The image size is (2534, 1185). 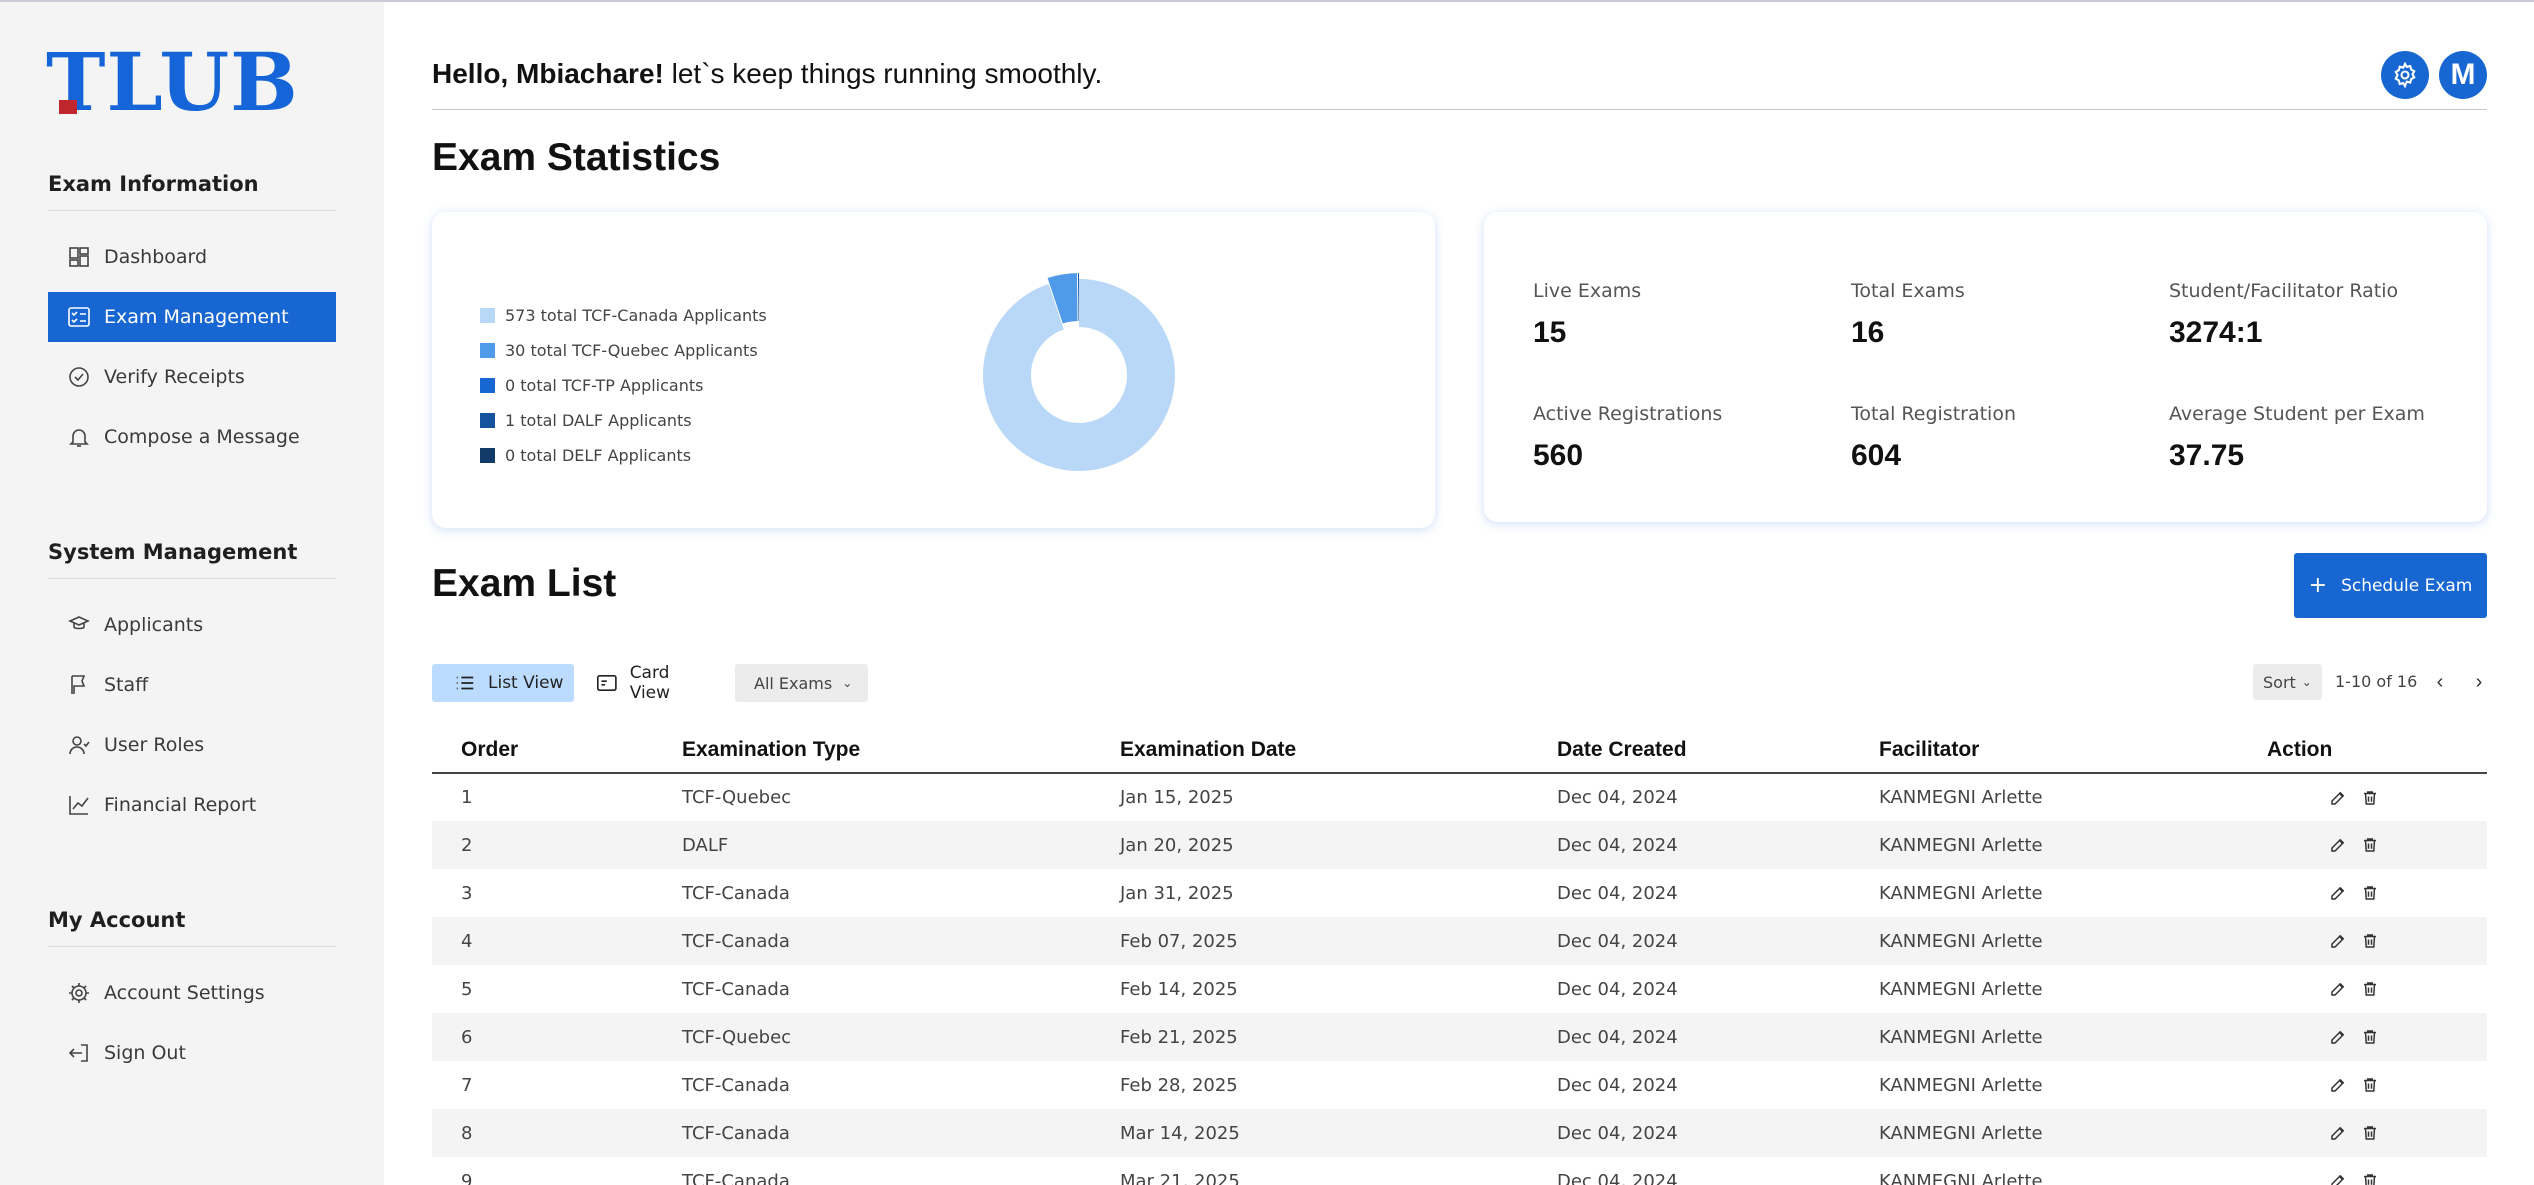 I want to click on legend-item: 30 total TCF-Quebec Applicants, so click(x=623, y=350).